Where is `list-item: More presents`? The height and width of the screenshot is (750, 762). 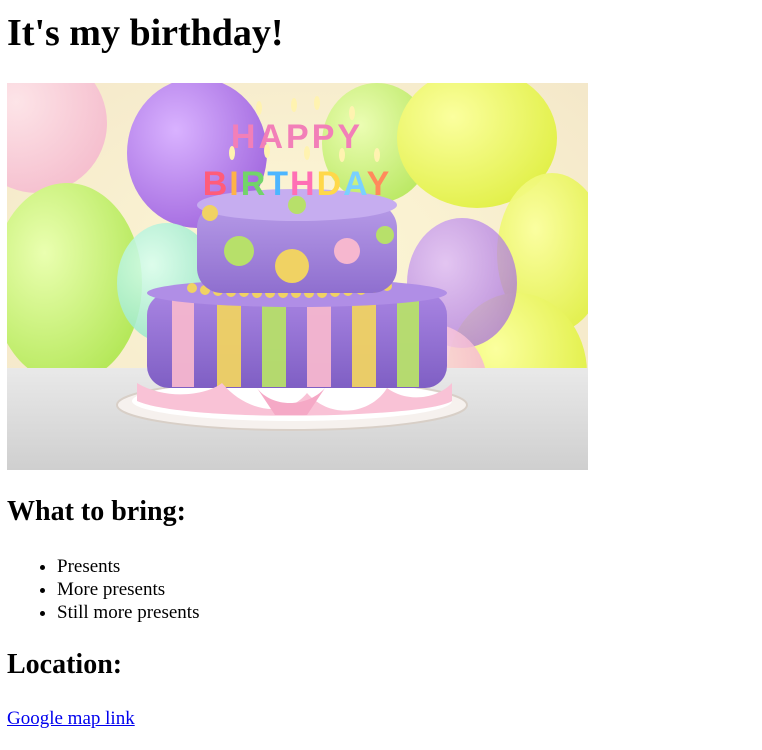 list-item: More presents is located at coordinates (128, 589).